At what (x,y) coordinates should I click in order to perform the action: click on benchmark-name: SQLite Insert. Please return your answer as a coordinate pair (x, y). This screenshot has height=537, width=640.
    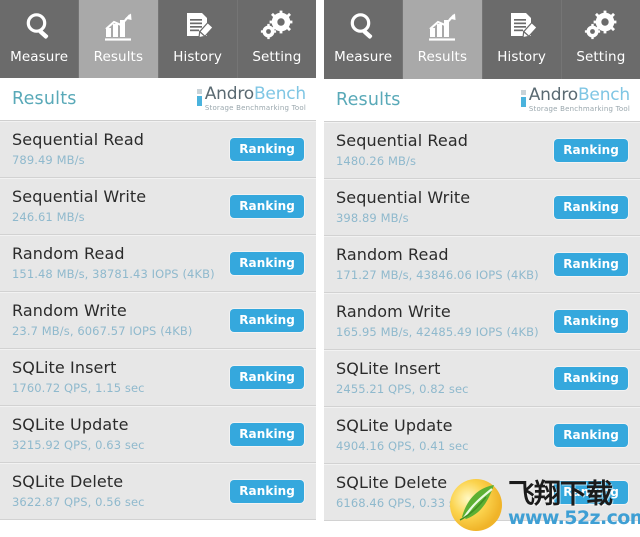
    Looking at the image, I should click on (64, 368).